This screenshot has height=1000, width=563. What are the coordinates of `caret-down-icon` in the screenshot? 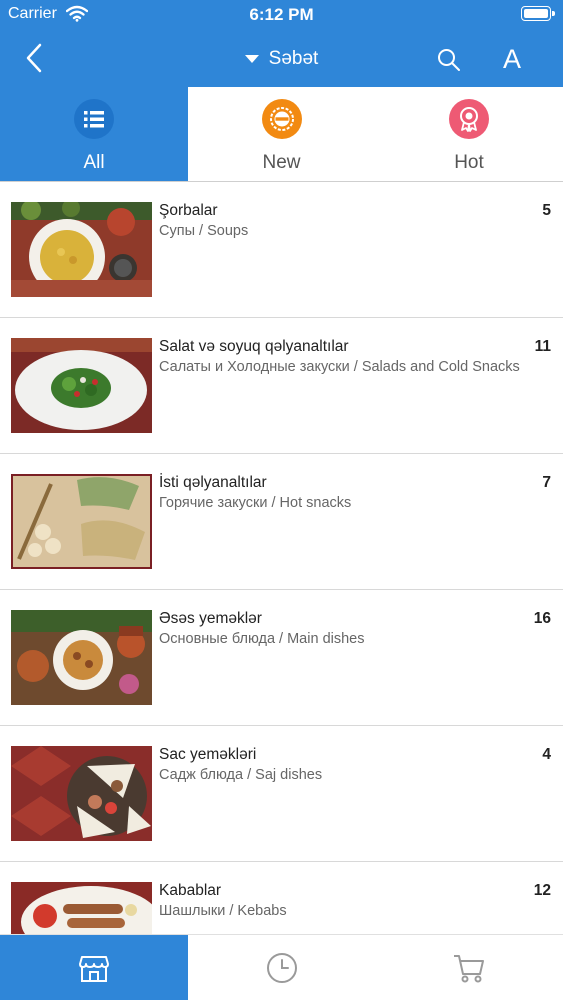 It's located at (251, 58).